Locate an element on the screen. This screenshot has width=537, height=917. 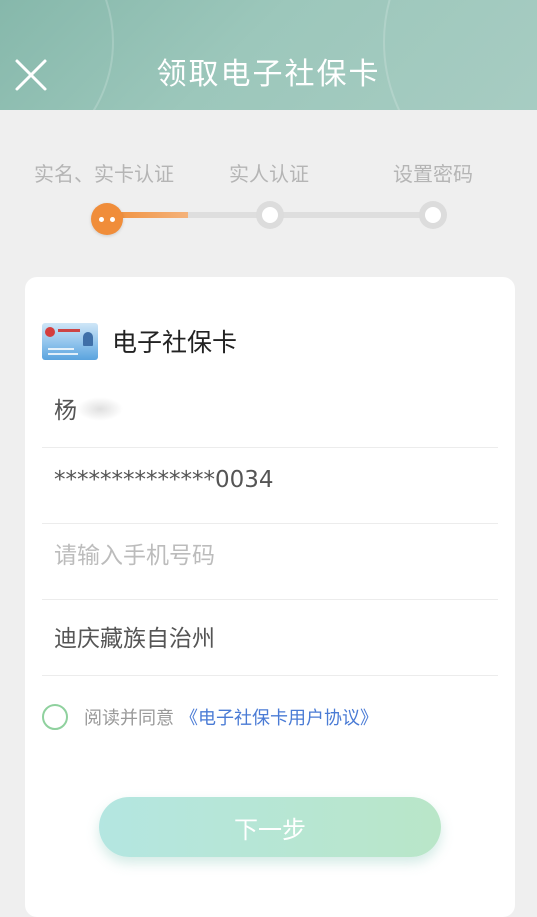
progress-steps: 实名、实卡认证 实人认证 设置密码 is located at coordinates (268, 200).